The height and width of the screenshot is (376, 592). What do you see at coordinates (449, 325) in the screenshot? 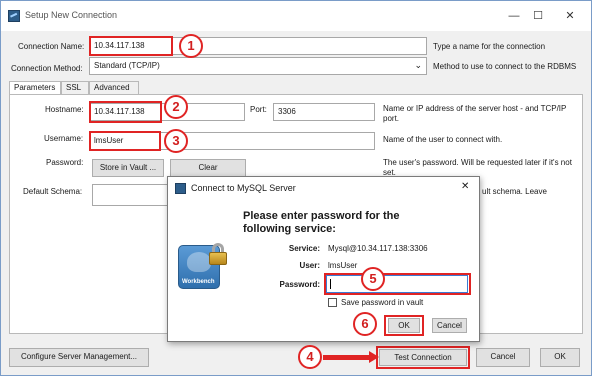
I see `dialog-cancel-button: Cancel` at bounding box center [449, 325].